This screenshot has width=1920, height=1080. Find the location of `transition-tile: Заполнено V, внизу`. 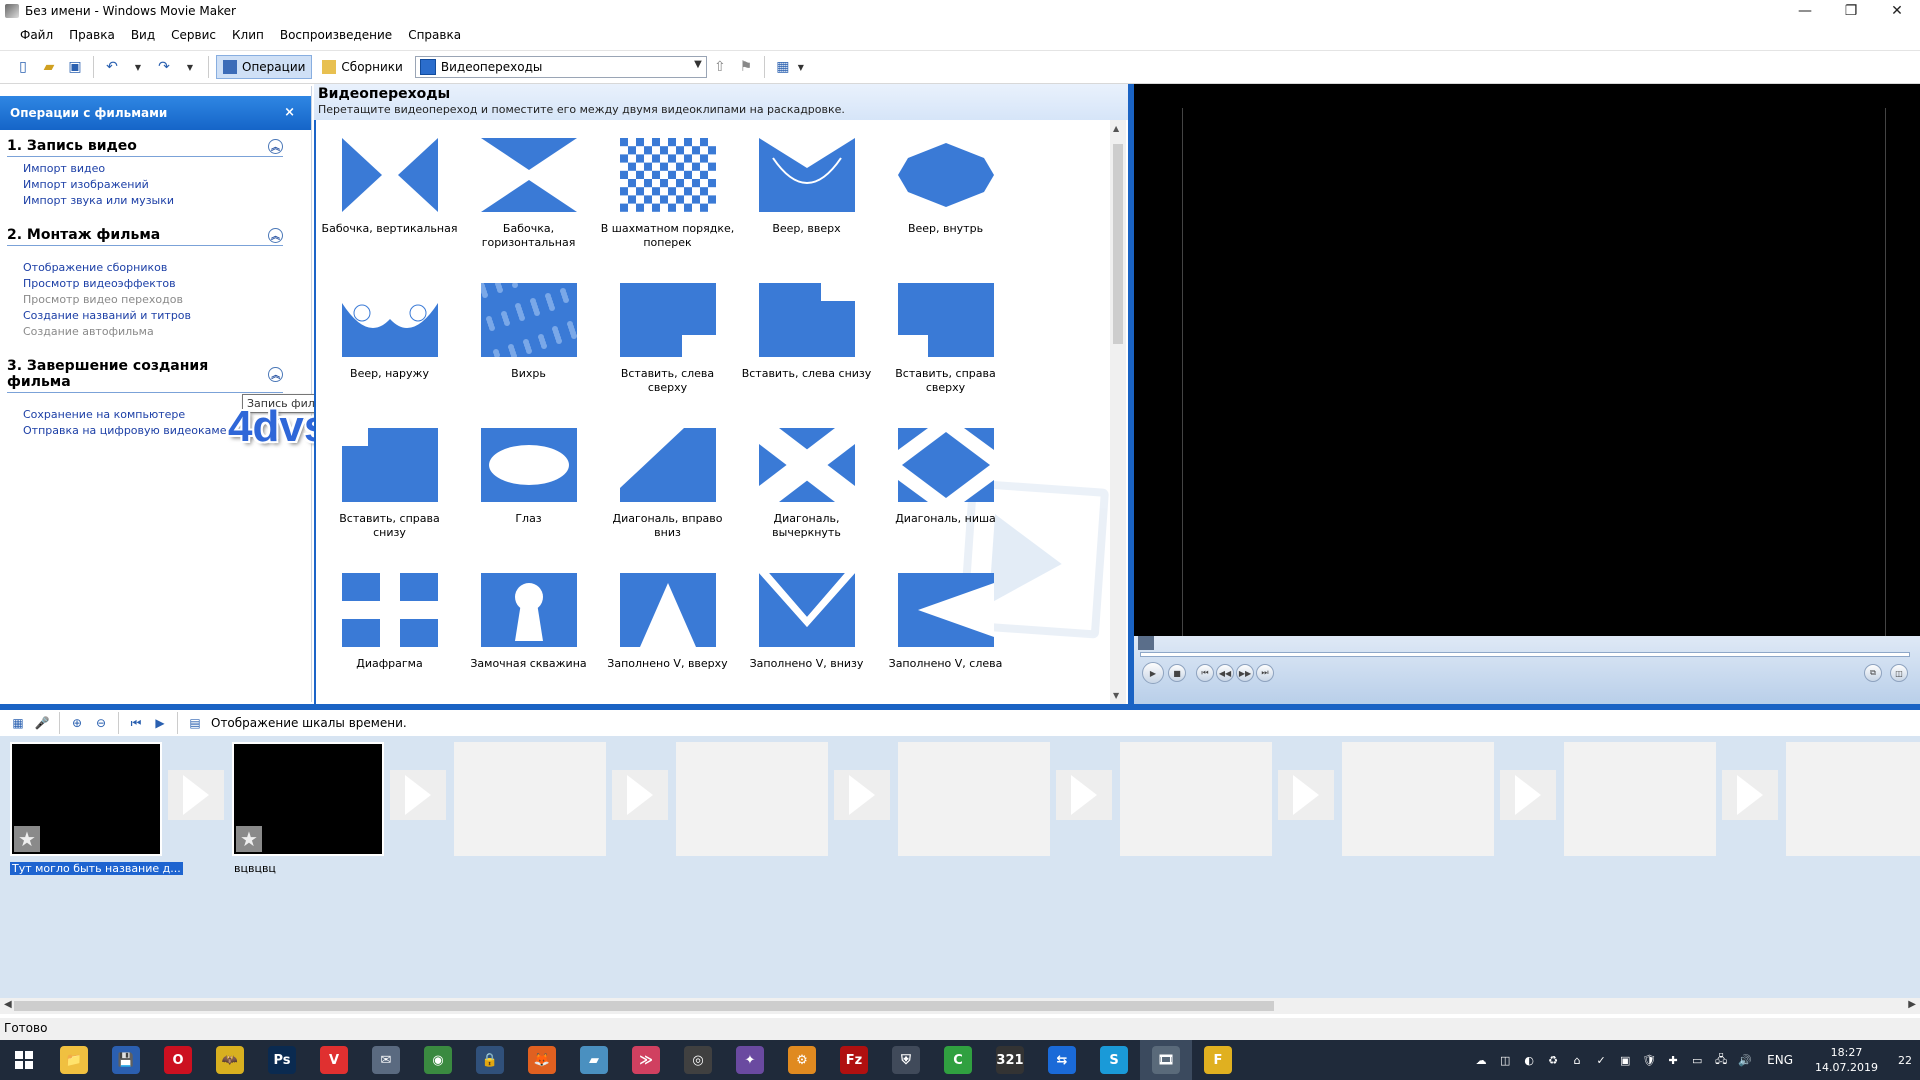

transition-tile: Заполнено V, внизу is located at coordinates (806, 632).